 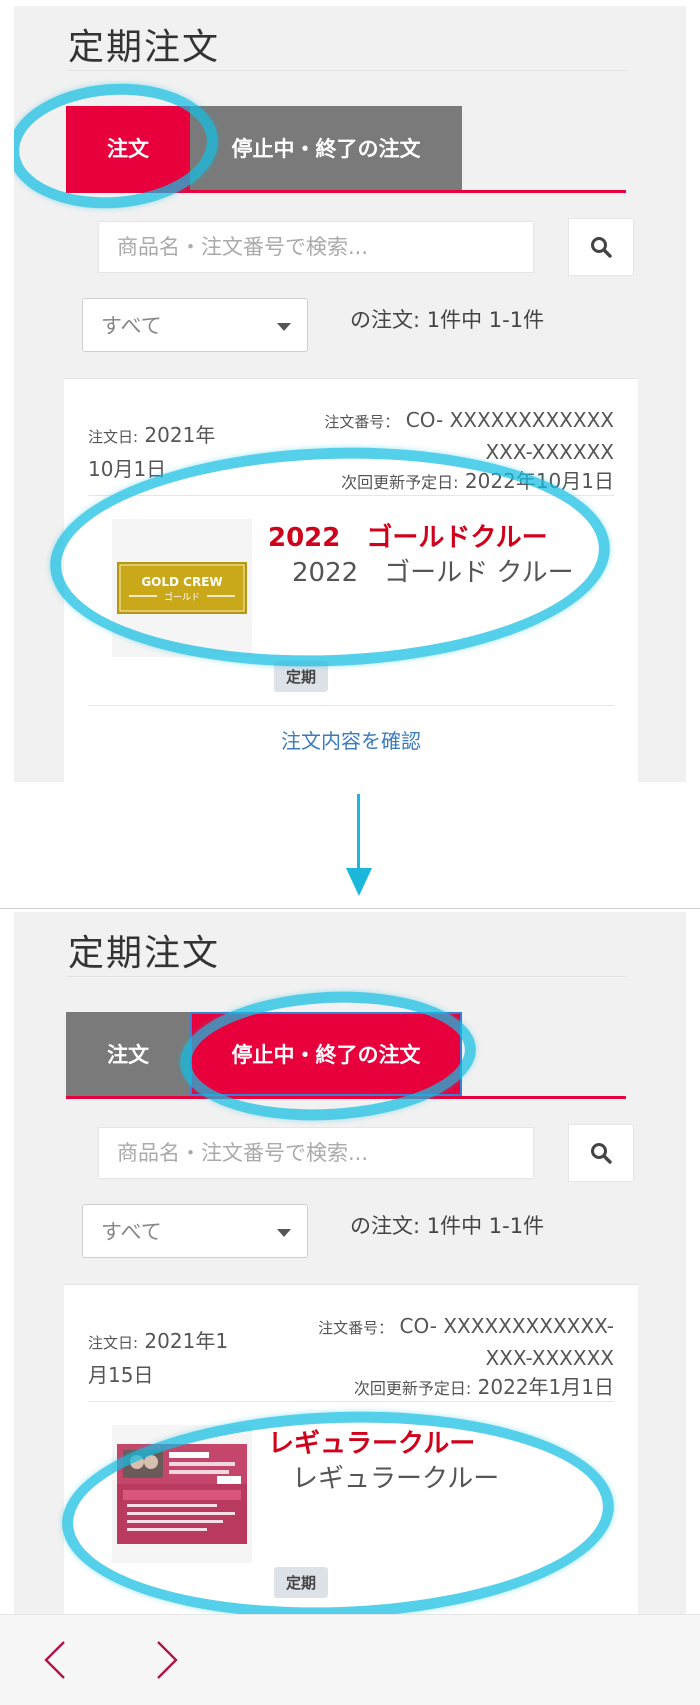 I want to click on order-number-line1: CO- XXXXXXXXXXXX-, so click(x=506, y=1326).